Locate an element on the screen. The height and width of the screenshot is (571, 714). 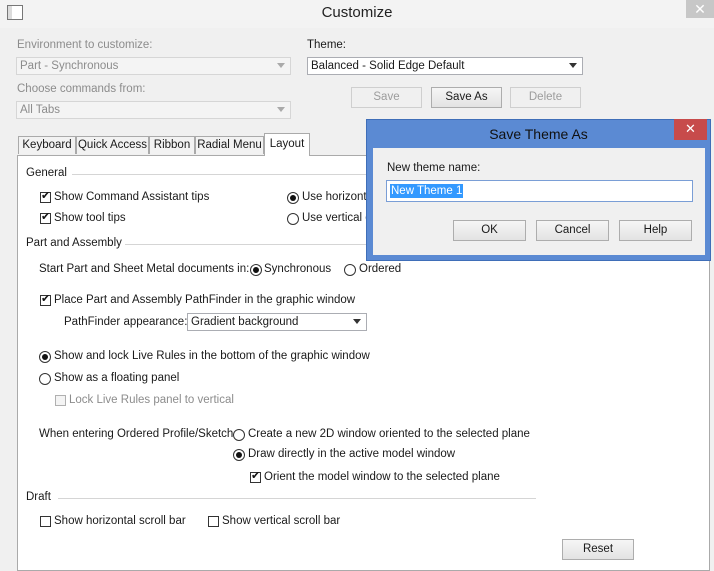
start-docs-label: Start Part and Sheet Metal documents in: is located at coordinates (144, 269).